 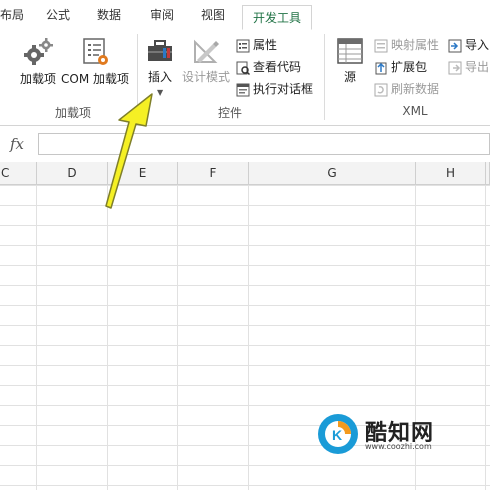 I want to click on xml-group-label: XML, so click(x=415, y=111).